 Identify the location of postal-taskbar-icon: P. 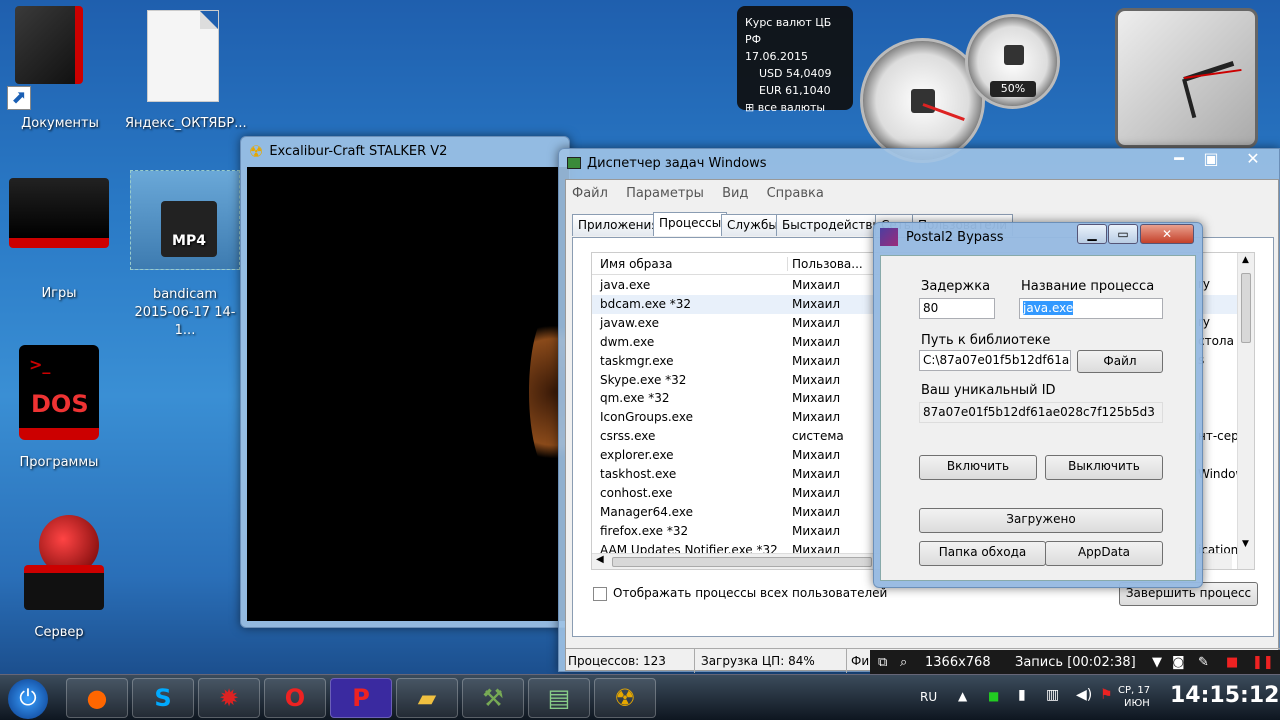
(361, 698).